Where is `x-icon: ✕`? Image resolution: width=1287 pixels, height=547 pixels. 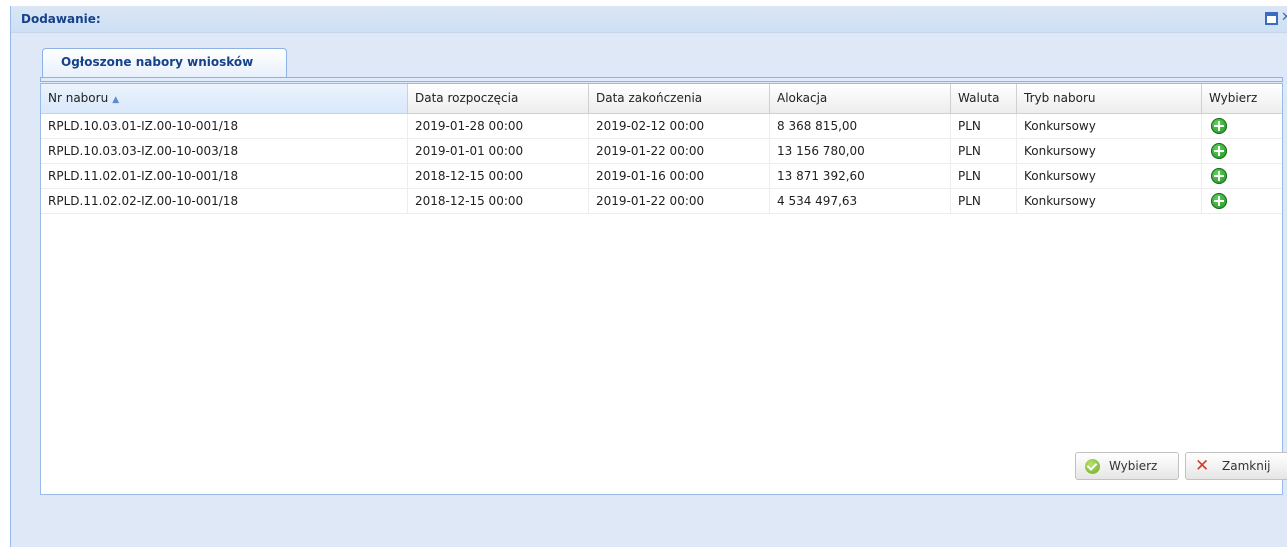 x-icon: ✕ is located at coordinates (1202, 466).